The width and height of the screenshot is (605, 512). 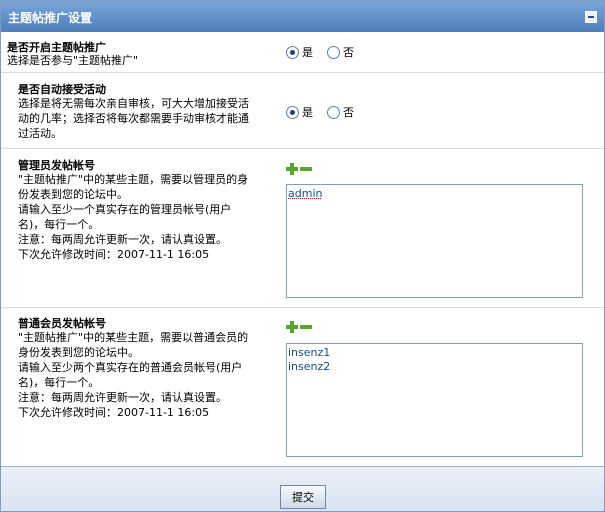 What do you see at coordinates (62, 89) in the screenshot?
I see `auto-accept-title: 是否自动接受活动` at bounding box center [62, 89].